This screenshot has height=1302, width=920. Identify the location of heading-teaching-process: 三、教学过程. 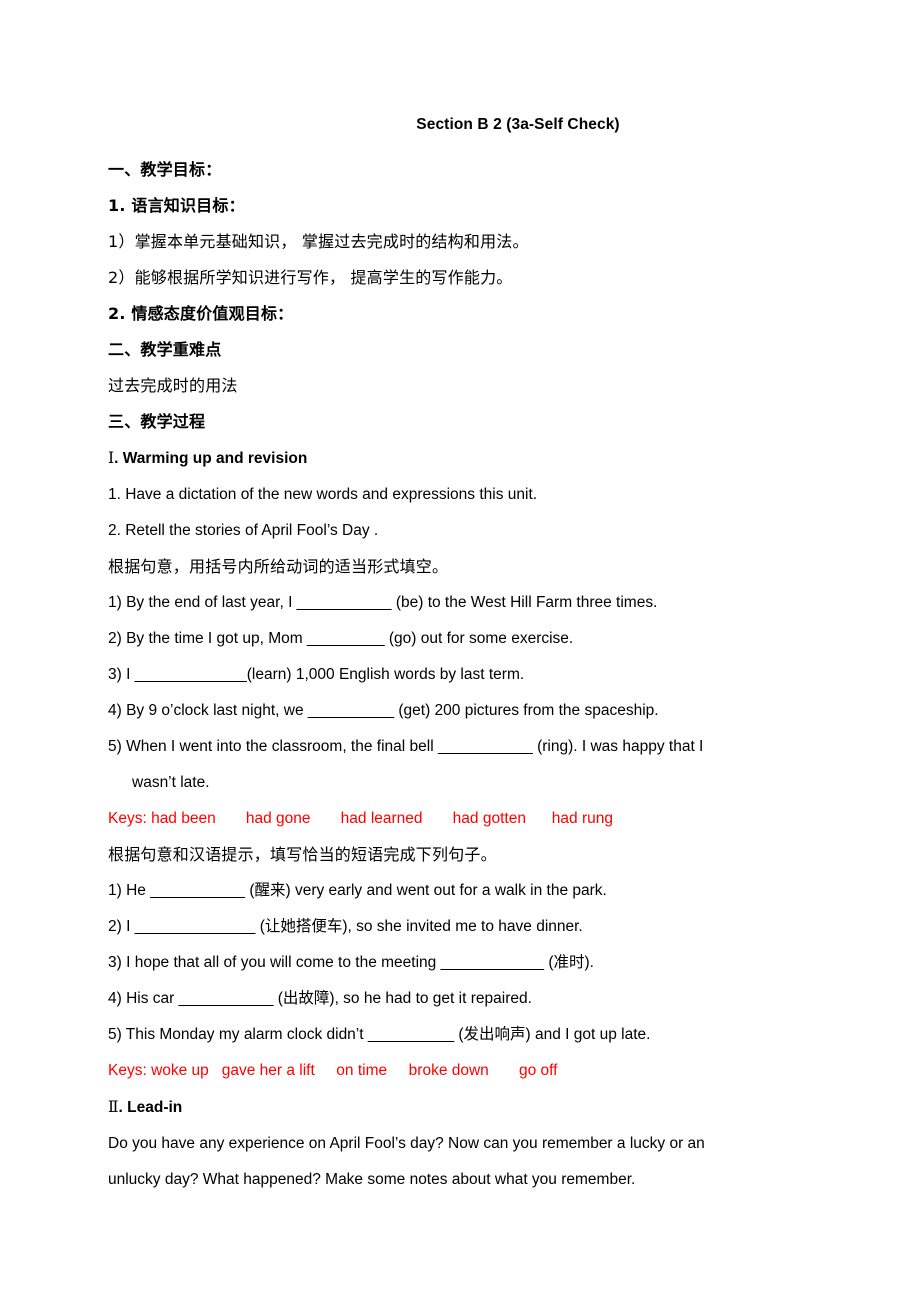
(157, 421).